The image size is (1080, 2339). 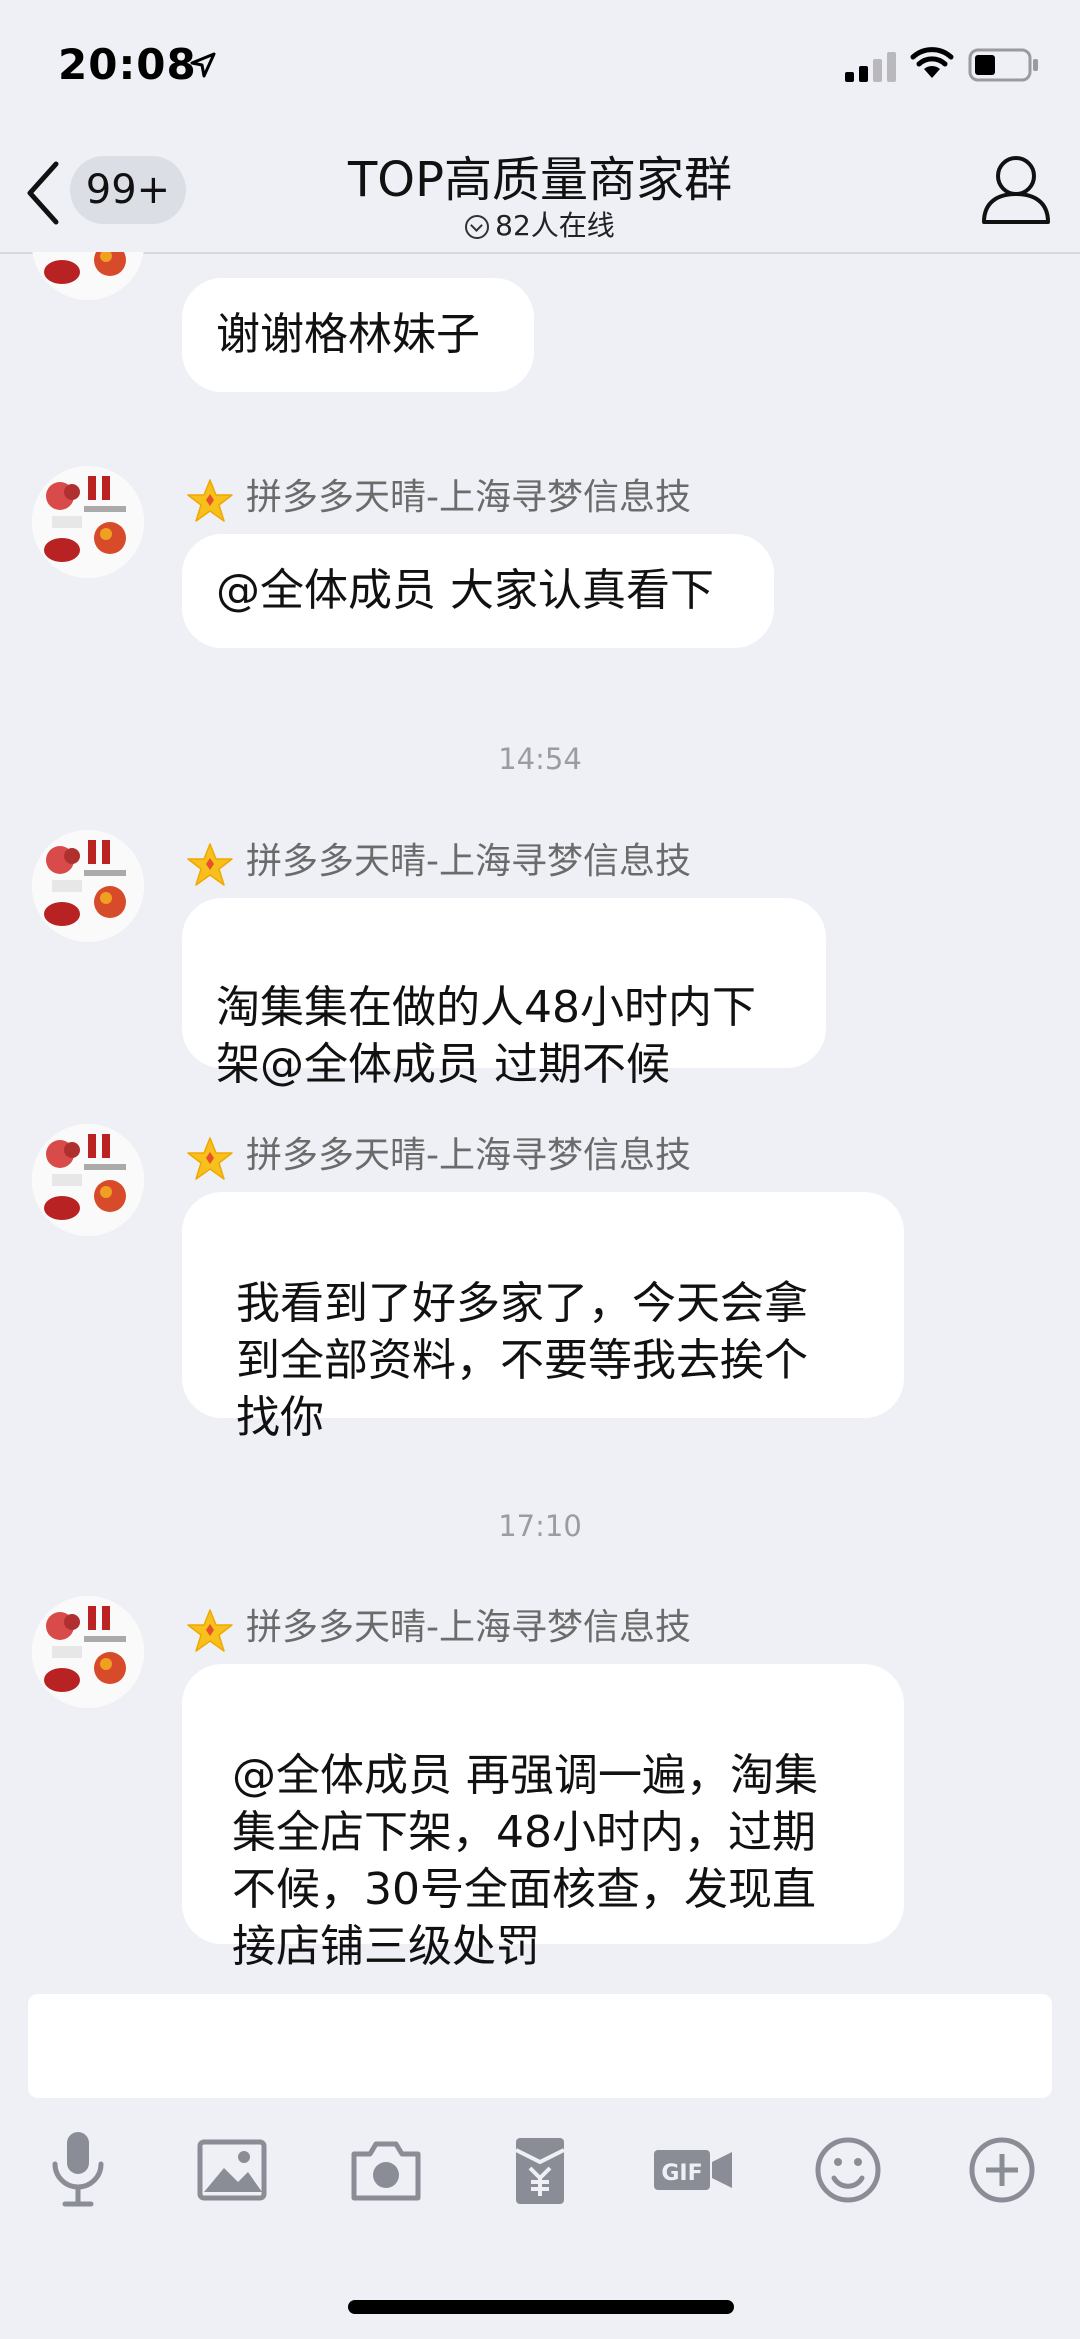 I want to click on image-icon, so click(x=232, y=2170).